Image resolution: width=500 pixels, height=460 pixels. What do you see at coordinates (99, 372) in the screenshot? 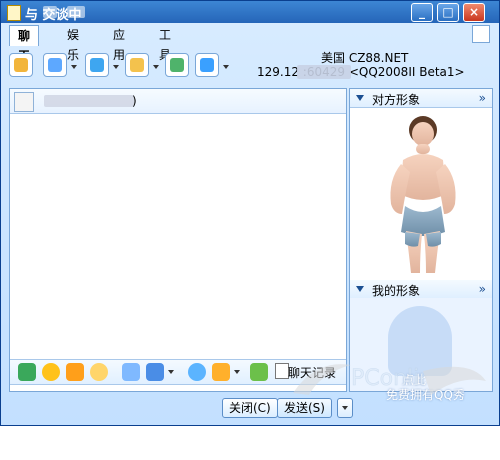
I see `animated-emoji-icon` at bounding box center [99, 372].